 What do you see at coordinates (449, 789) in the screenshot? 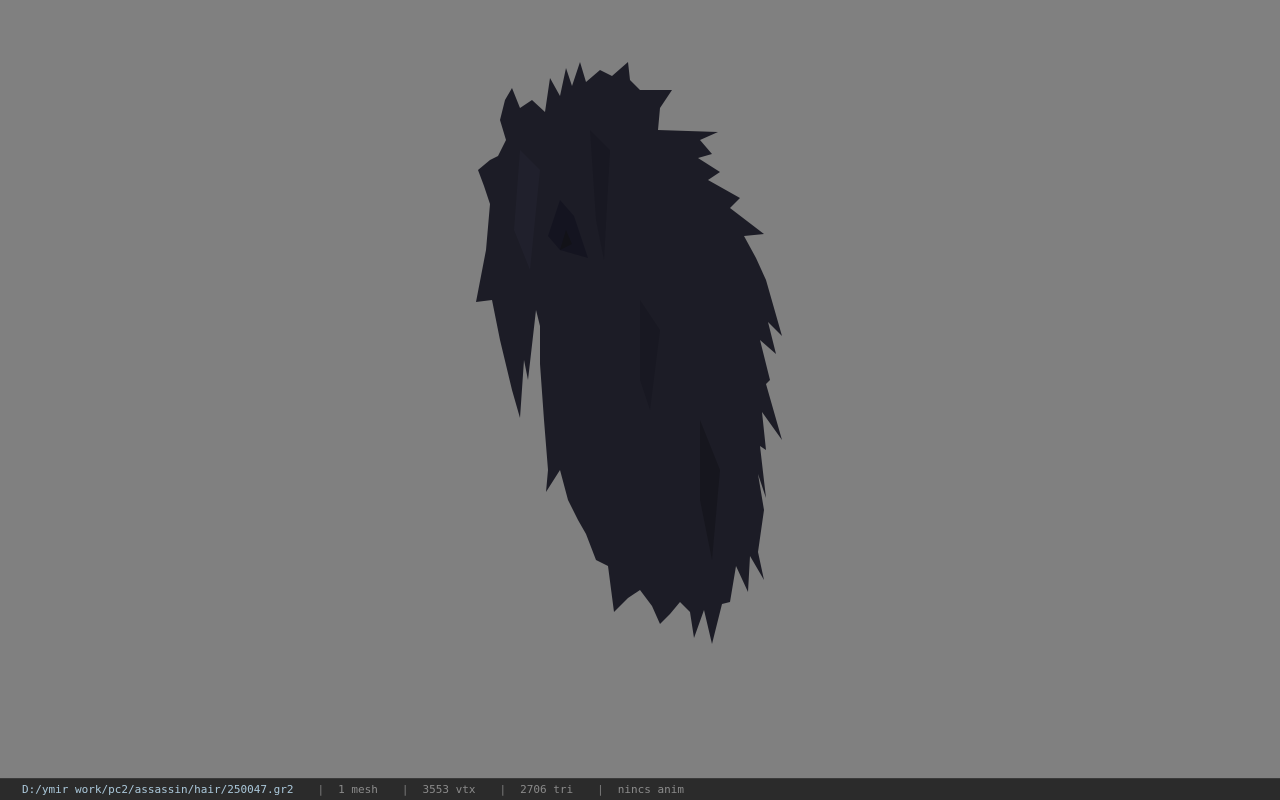
I see `vertex-count: 3553 vtx` at bounding box center [449, 789].